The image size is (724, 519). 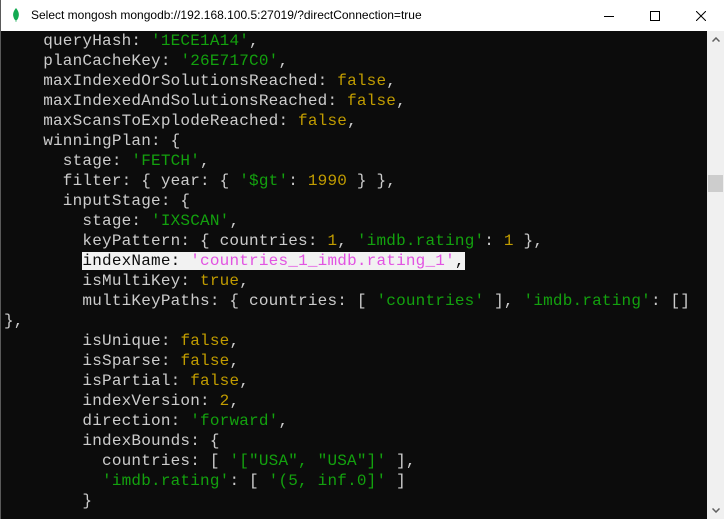 What do you see at coordinates (200, 41) in the screenshot?
I see `string-value: '1ECE1A14'` at bounding box center [200, 41].